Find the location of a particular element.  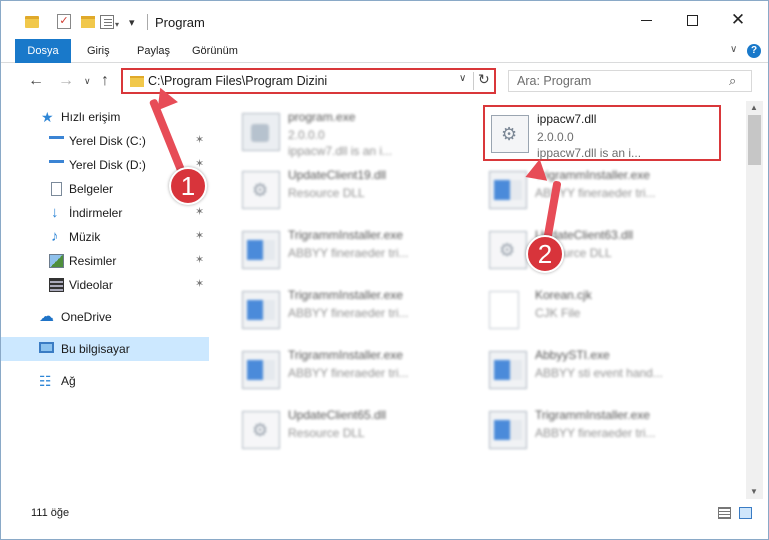

refresh-icon: ↻ is located at coordinates (484, 79).